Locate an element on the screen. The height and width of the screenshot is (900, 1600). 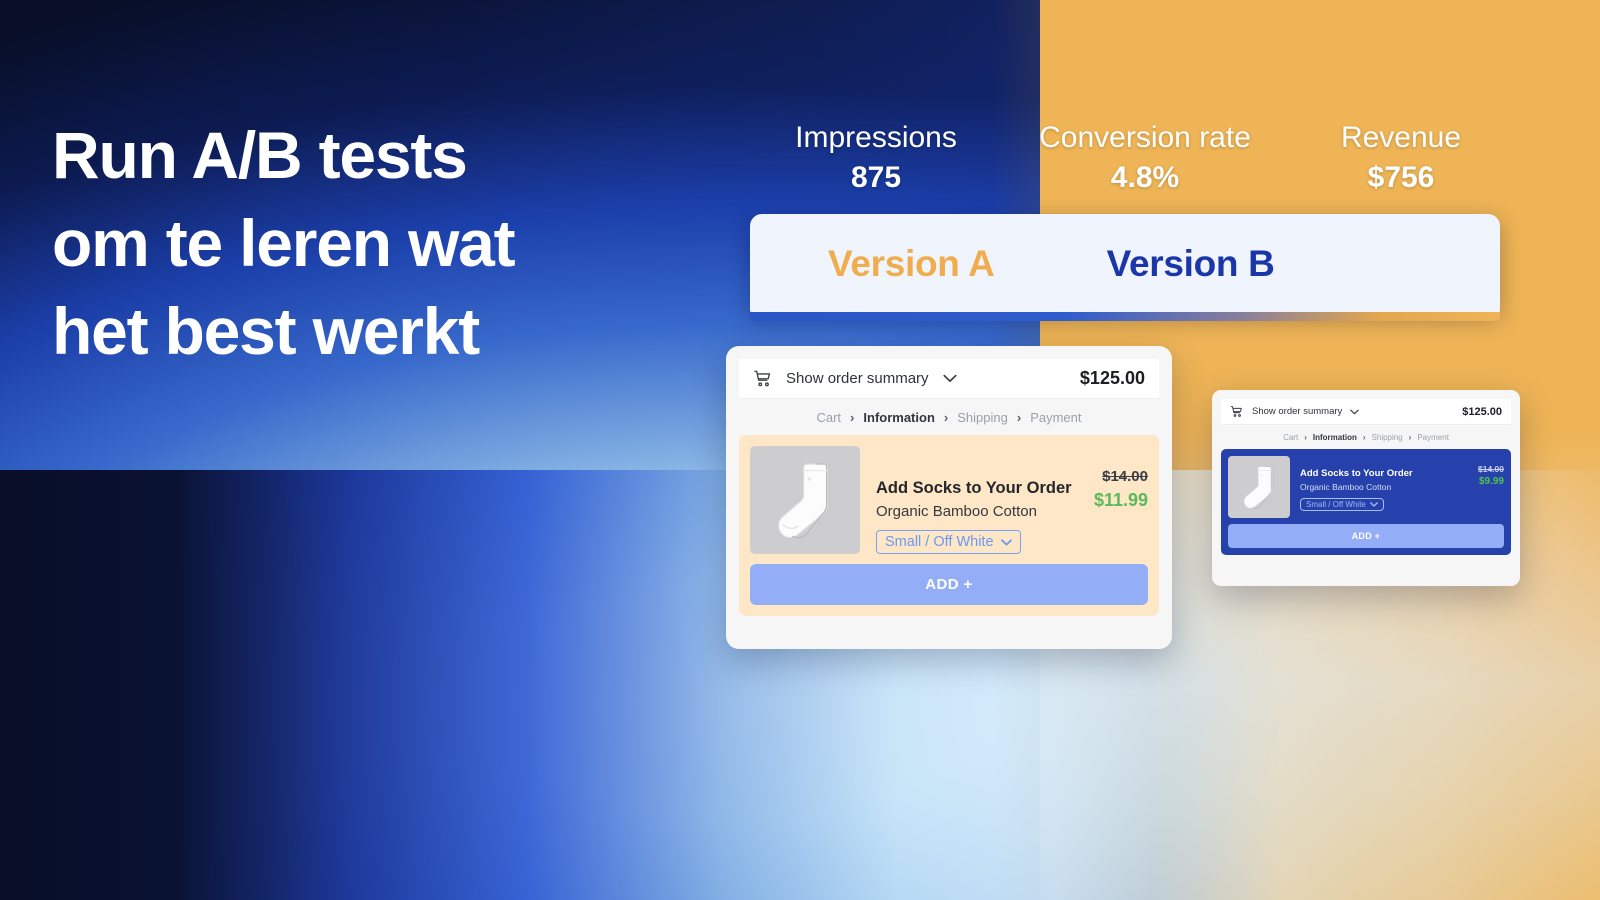
upsell-offer-prices: $14.00 $11.99 is located at coordinates (1121, 478).